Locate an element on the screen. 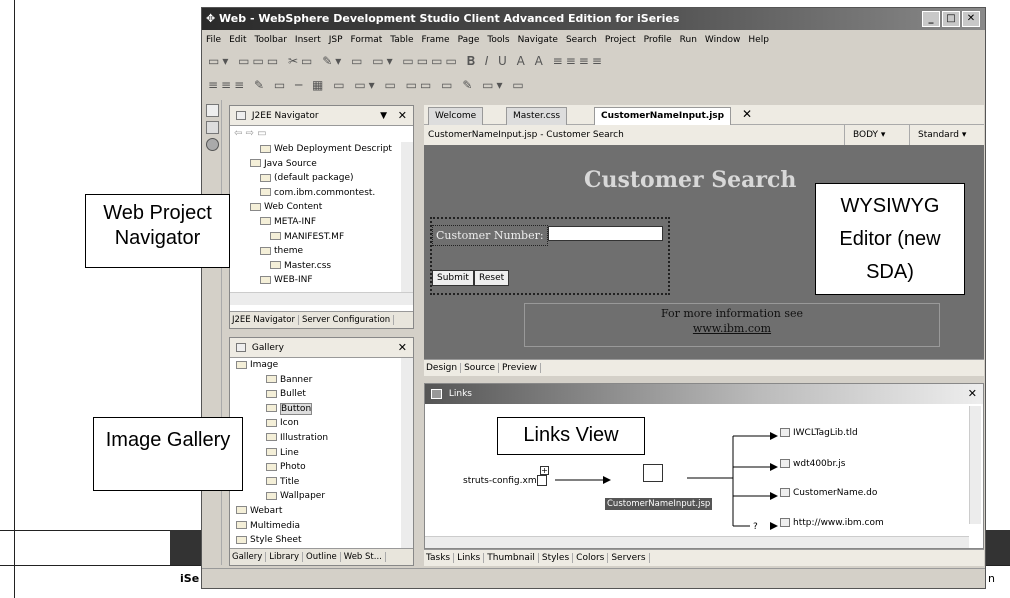 This screenshot has width=1010, height=598. toolbar-primary: ▭▾ ▭▭▭ ✂▭ ✎▾ ▭ ▭▾ ▭▭▭▭ 𝐁 𝐼 U A A ≡≡≡≡ is located at coordinates (593, 61).